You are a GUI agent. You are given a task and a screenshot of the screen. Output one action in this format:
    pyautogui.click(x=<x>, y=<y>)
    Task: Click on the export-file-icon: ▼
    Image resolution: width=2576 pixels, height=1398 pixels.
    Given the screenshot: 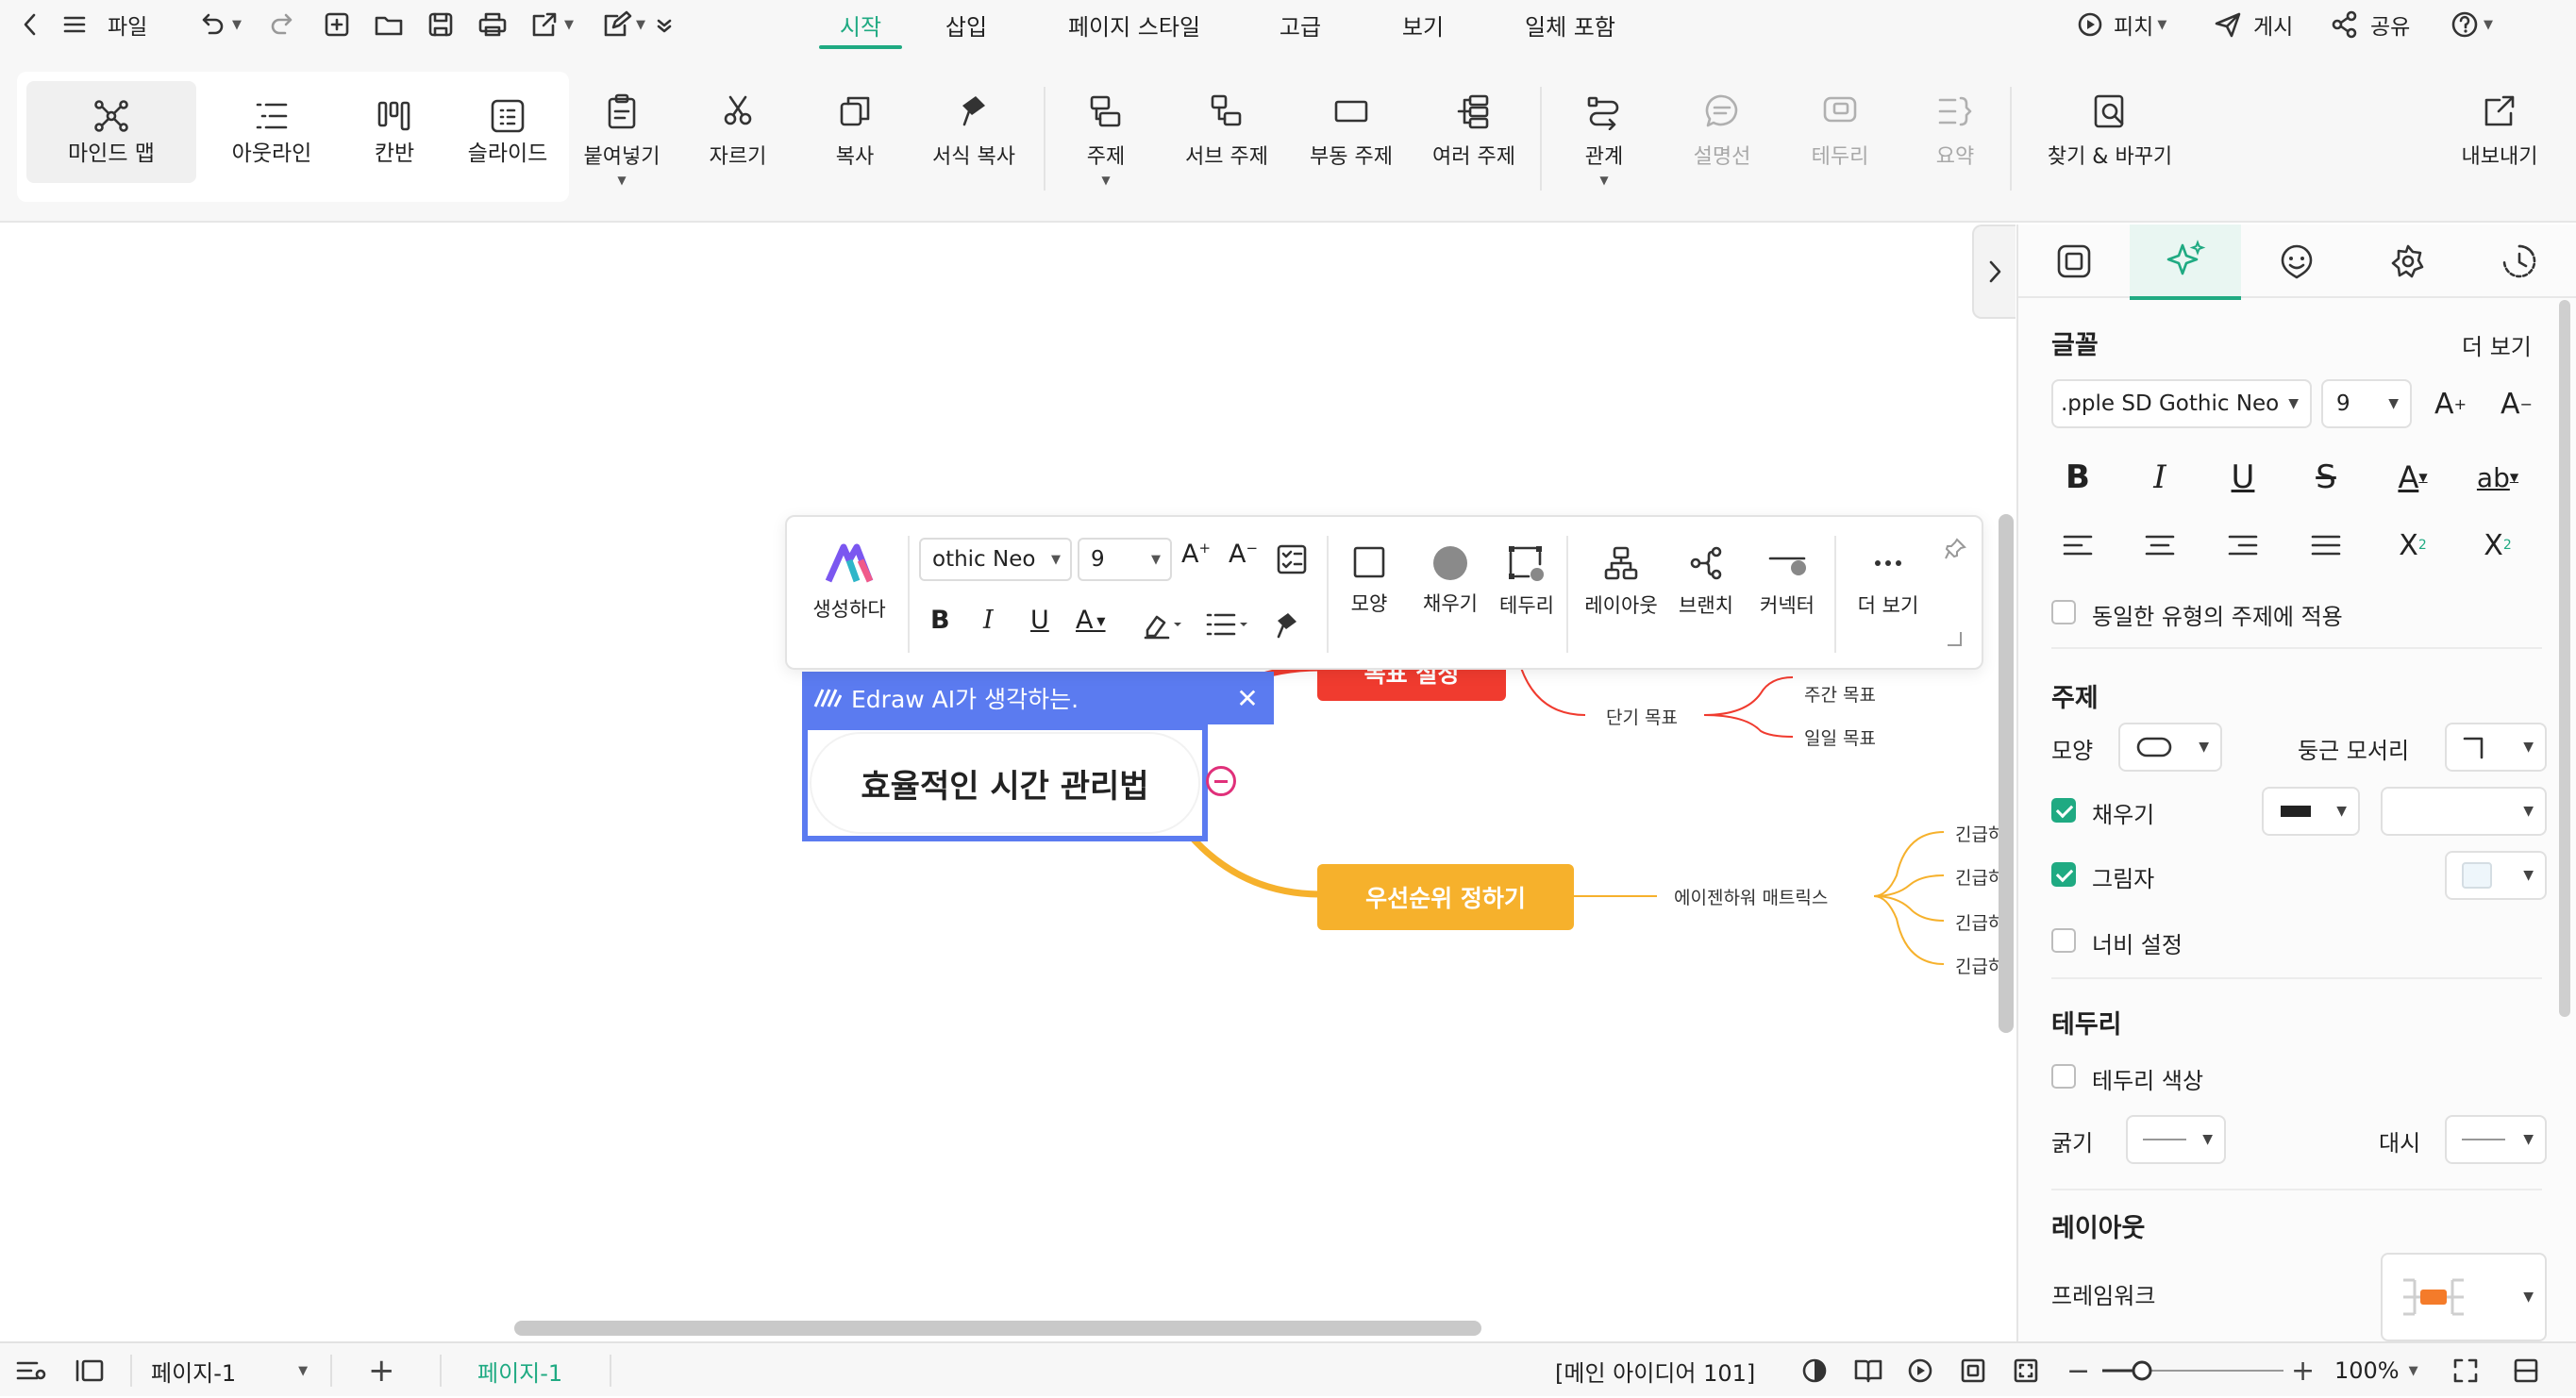 What is the action you would take?
    pyautogui.click(x=552, y=25)
    